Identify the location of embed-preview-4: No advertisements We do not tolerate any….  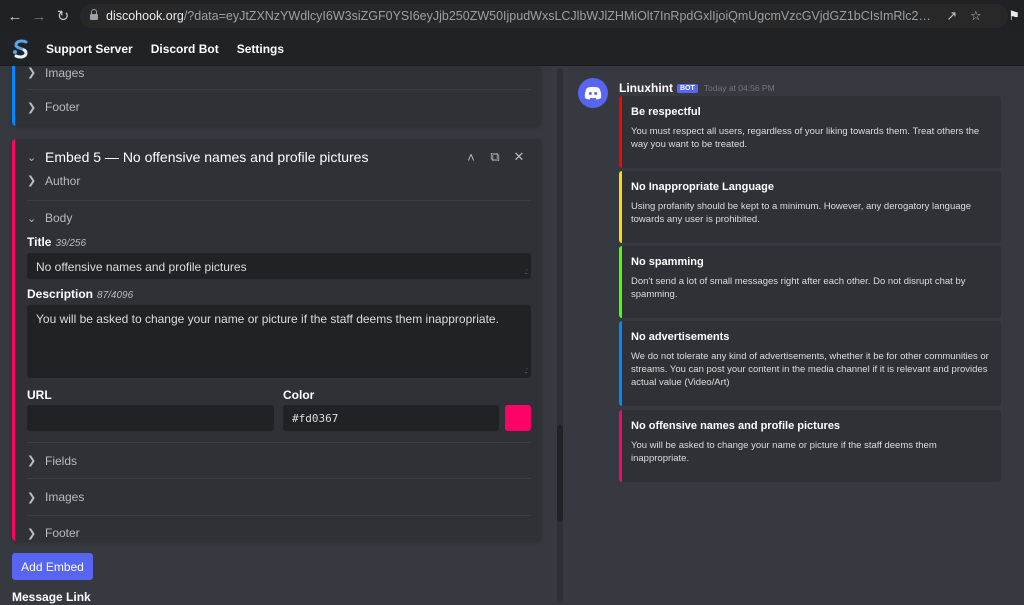
(810, 363).